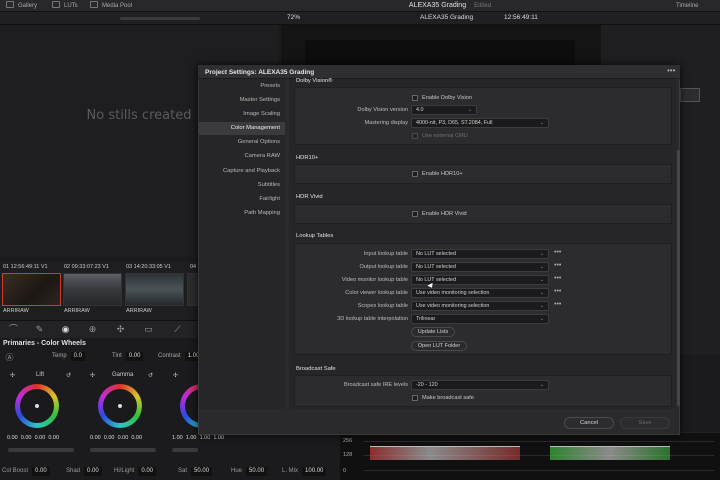 The width and height of the screenshot is (720, 480). Describe the element at coordinates (13, 376) in the screenshot. I see `wheel-label-lift: ✢` at that location.